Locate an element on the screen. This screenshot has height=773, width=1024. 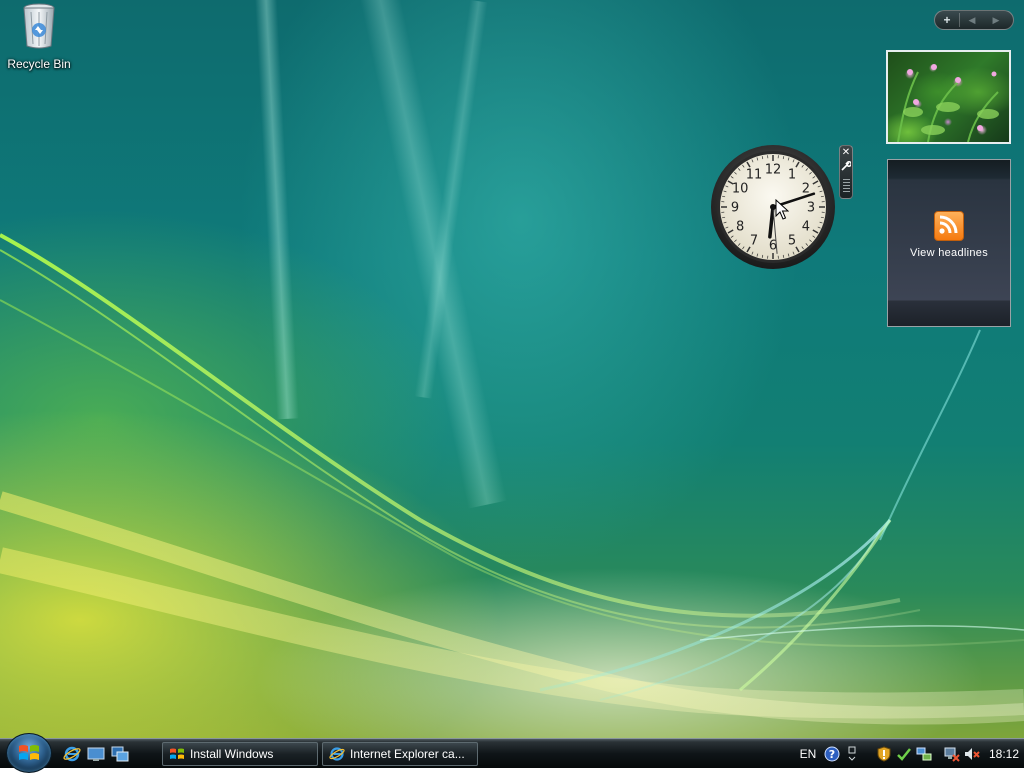
windows-logo-icon is located at coordinates (29, 753).